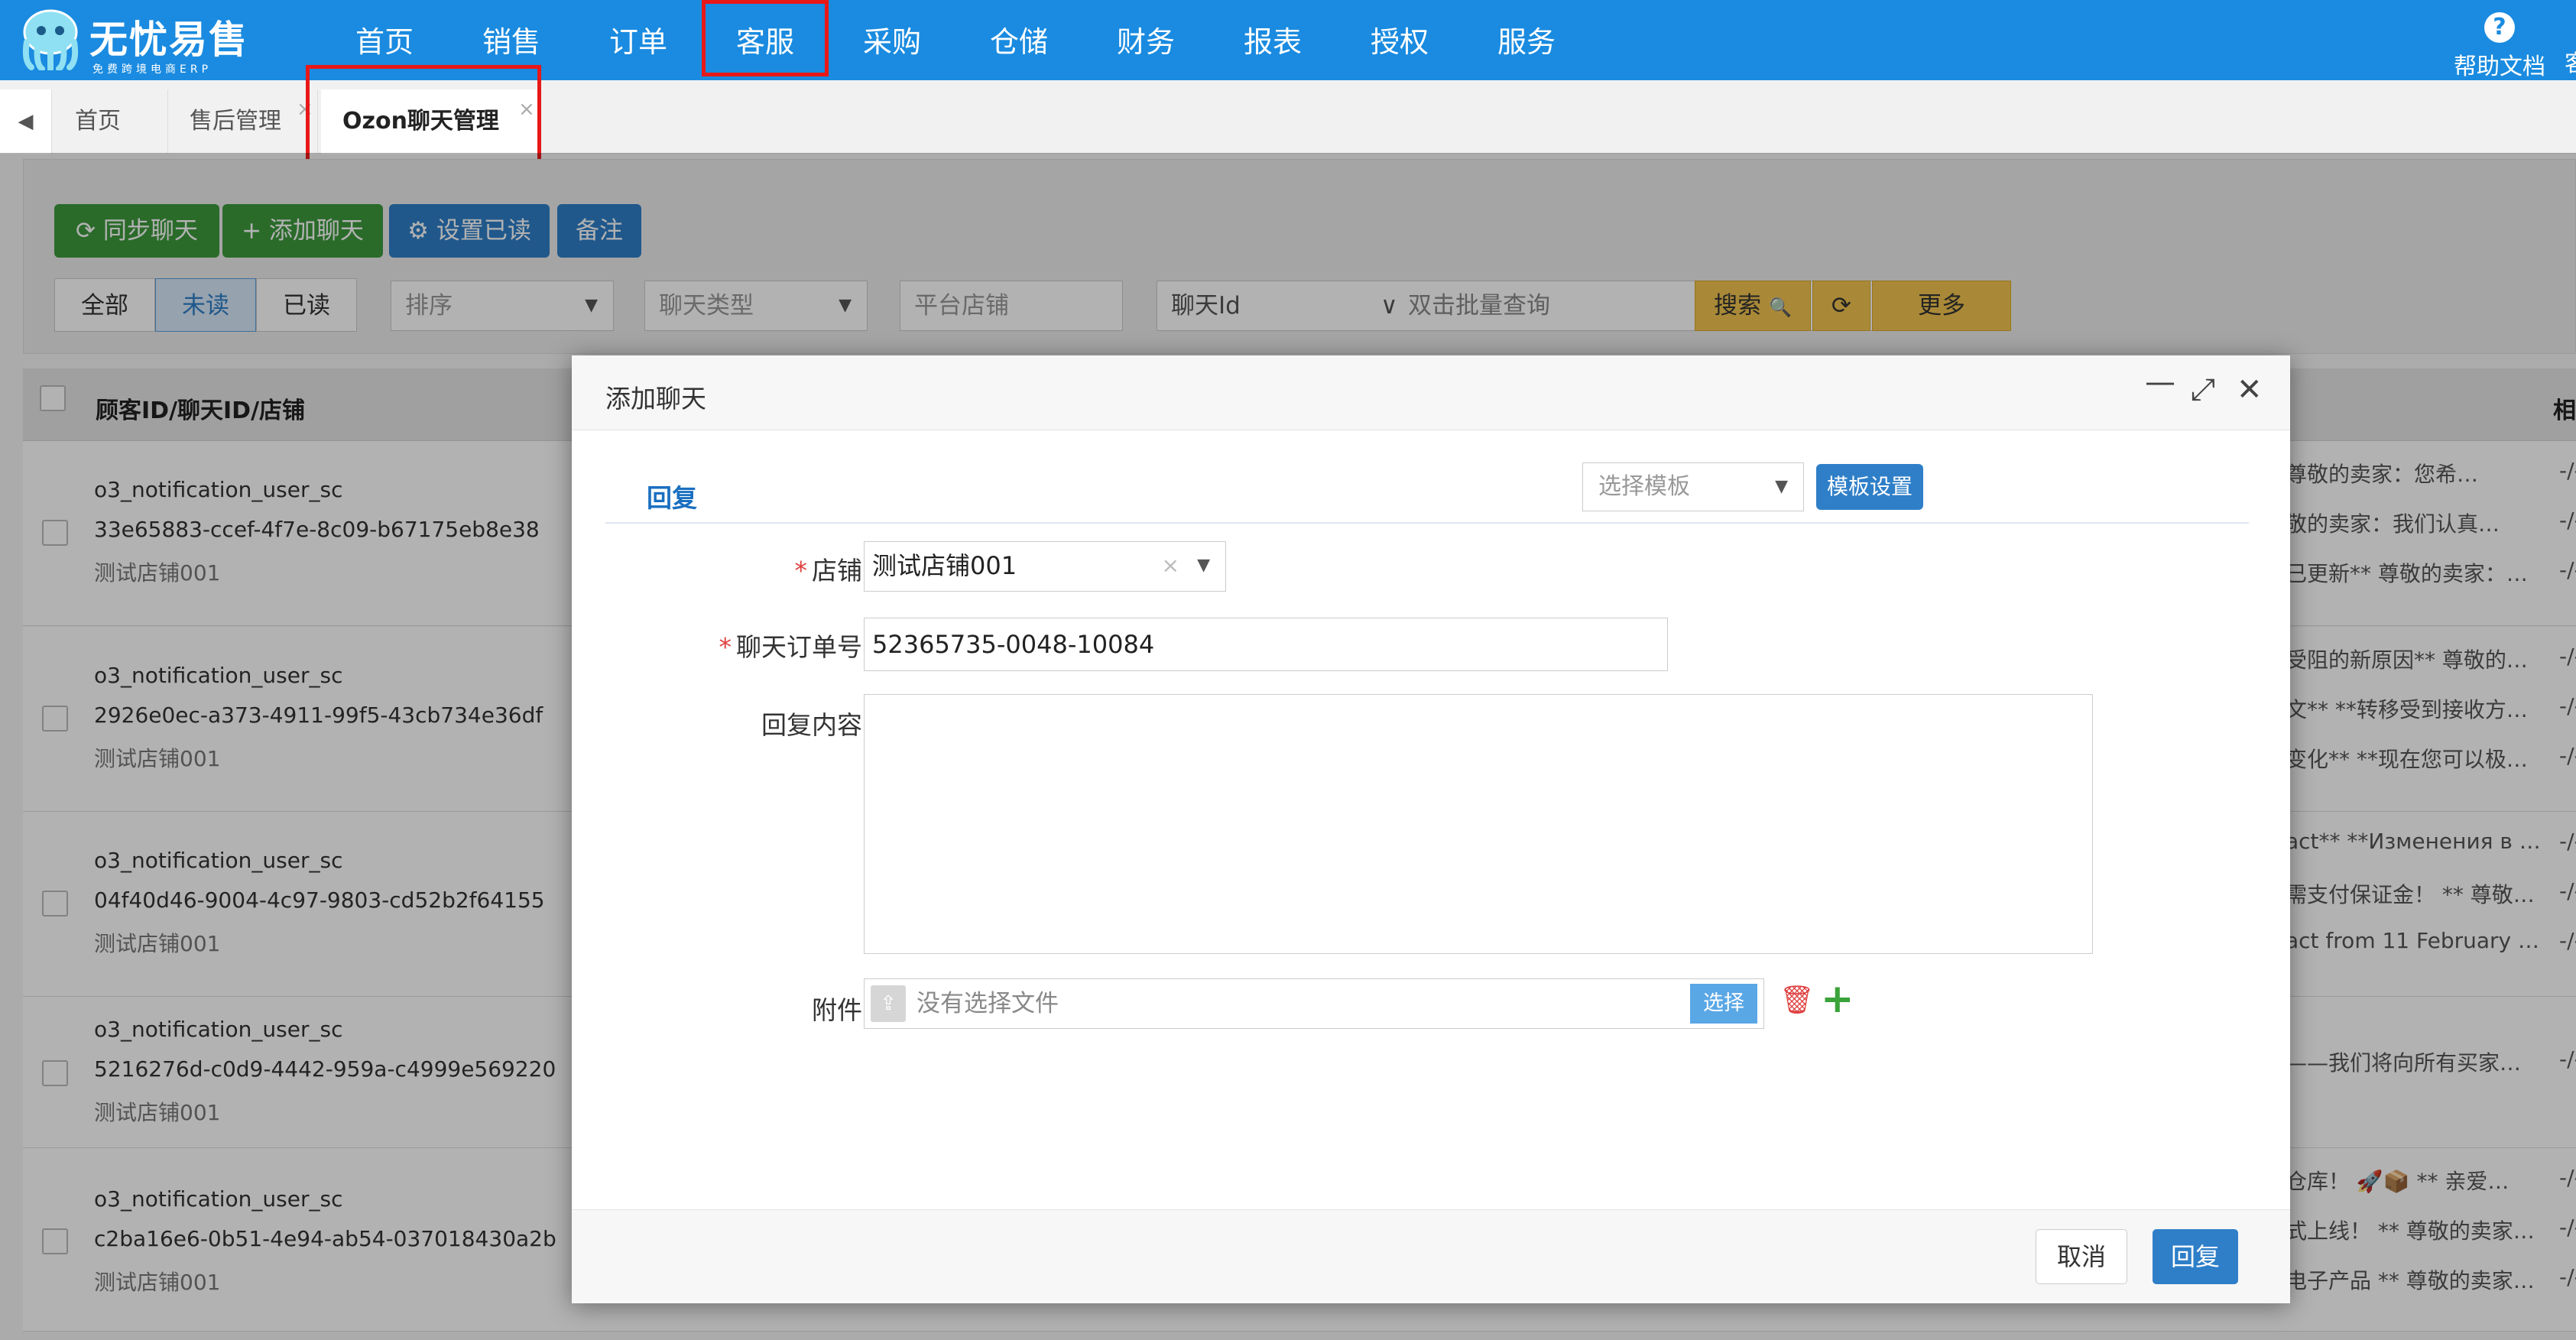 This screenshot has height=1340, width=2576. I want to click on tab-reply: 回复, so click(672, 496).